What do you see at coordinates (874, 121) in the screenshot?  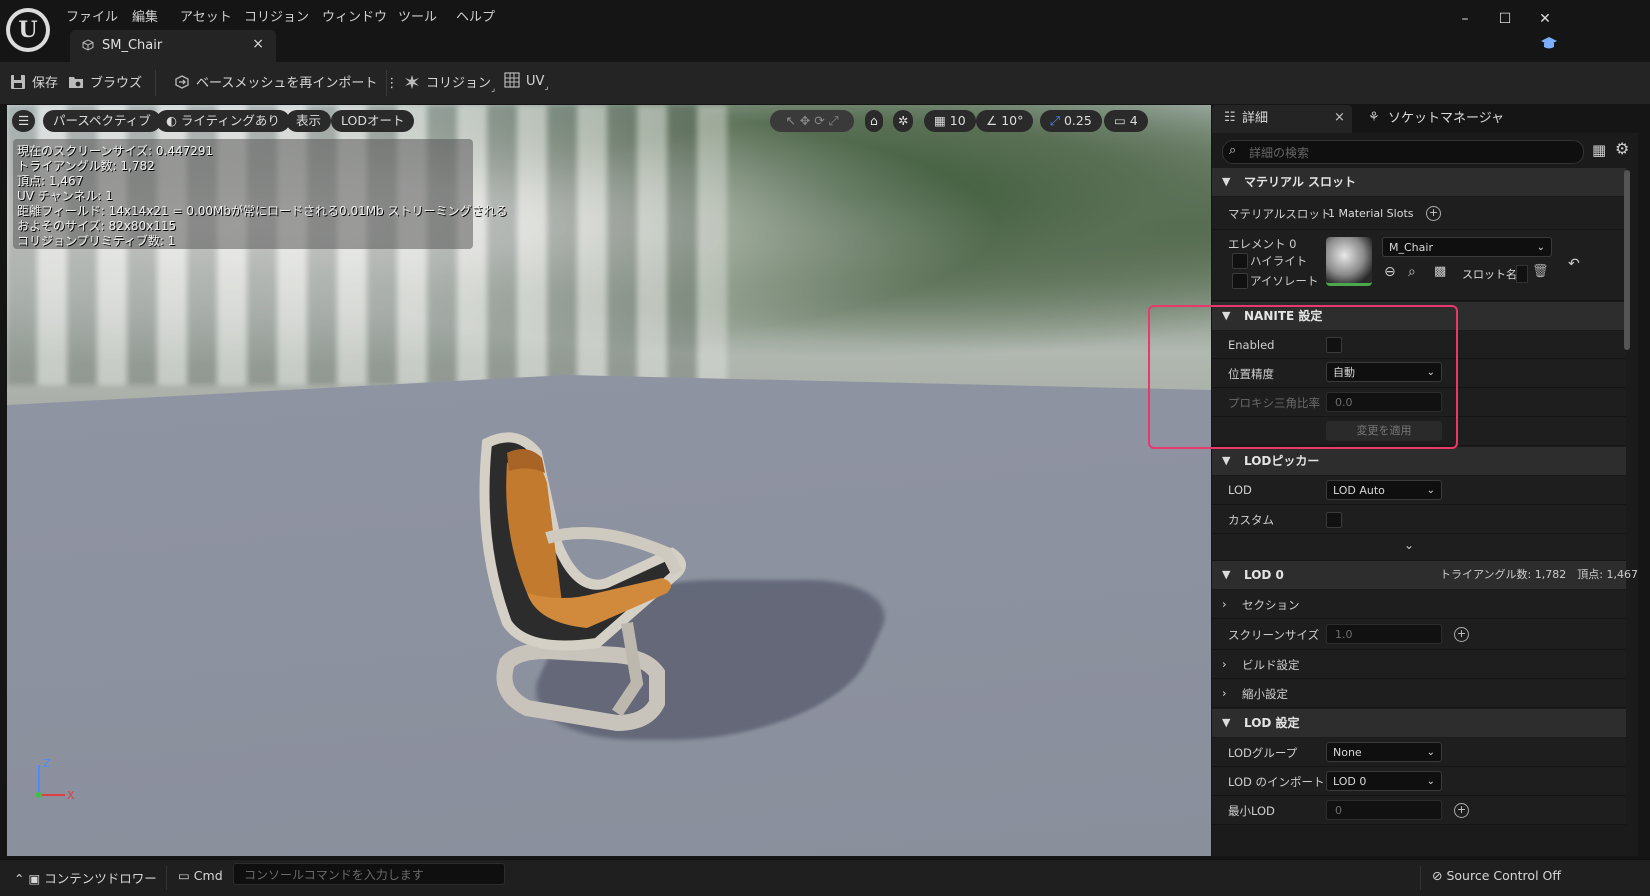 I see `surface-snap-icon: ⌂` at bounding box center [874, 121].